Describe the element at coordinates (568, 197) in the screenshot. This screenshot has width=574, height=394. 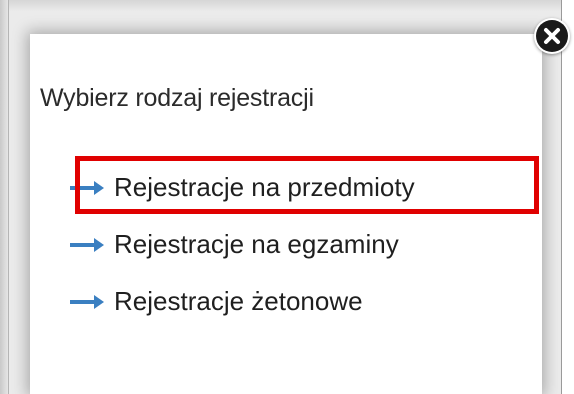
I see `window-right-edge` at that location.